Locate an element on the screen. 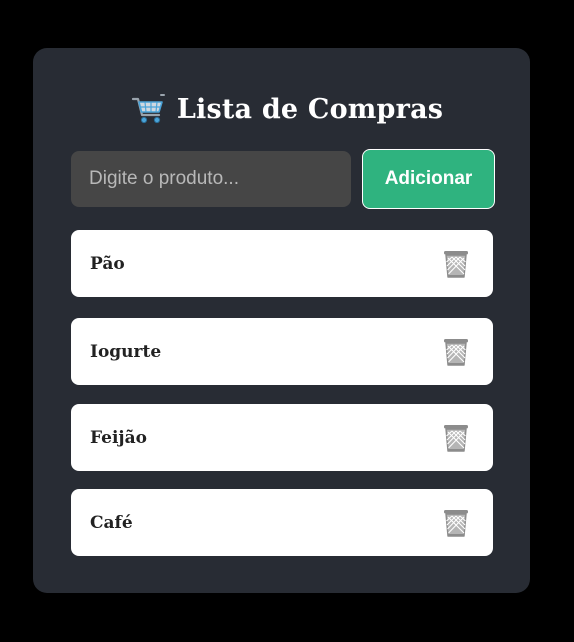  header: Lista de Compras is located at coordinates (287, 109).